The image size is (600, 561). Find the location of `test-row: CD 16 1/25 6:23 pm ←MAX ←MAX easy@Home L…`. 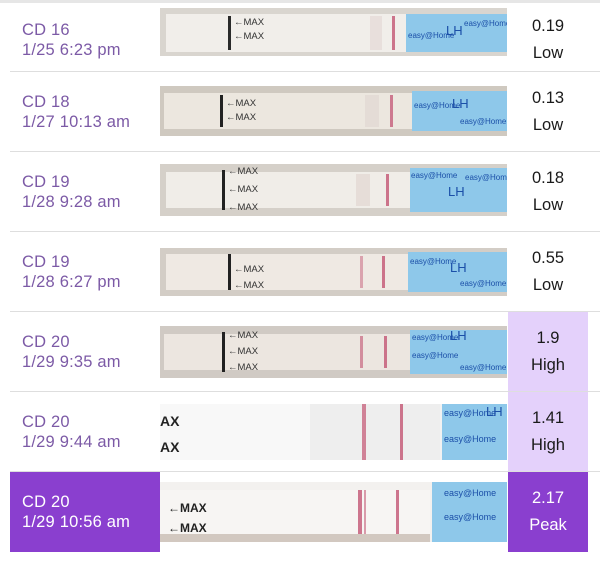

test-row: CD 16 1/25 6:23 pm ←MAX ←MAX easy@Home L… is located at coordinates (300, 40).